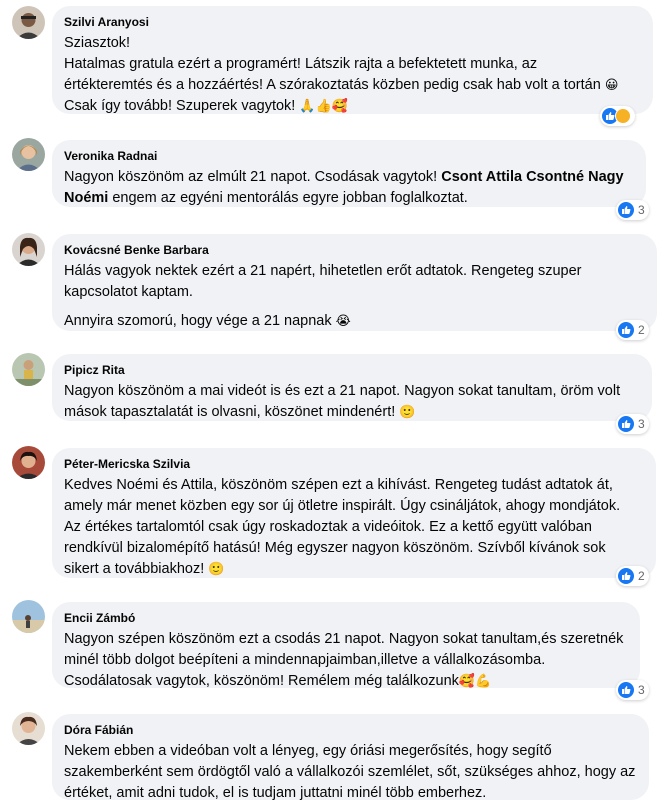  I want to click on comment-author: Kovácsné Benke Barbara, so click(354, 250).